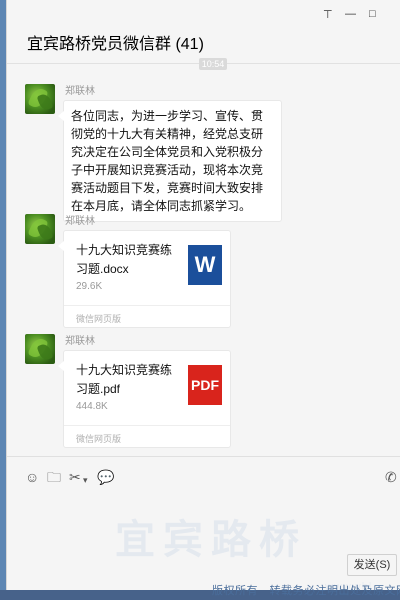  What do you see at coordinates (203, 476) in the screenshot?
I see `input-toolbar: ☺ 🗀 ✂ ▾ 💬 ✆` at bounding box center [203, 476].